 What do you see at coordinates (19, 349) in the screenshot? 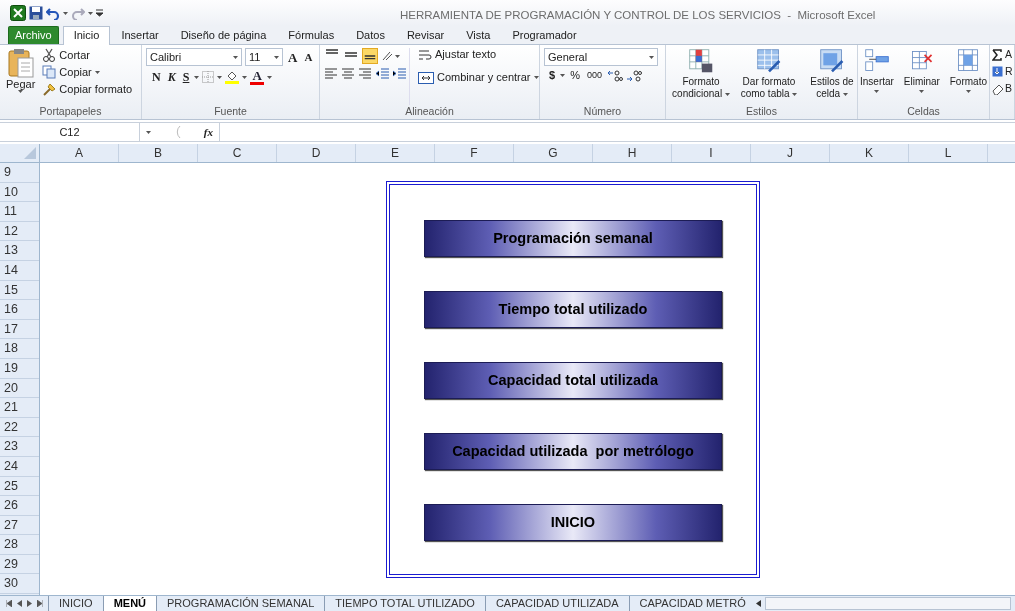
I see `row-header: 18` at bounding box center [19, 349].